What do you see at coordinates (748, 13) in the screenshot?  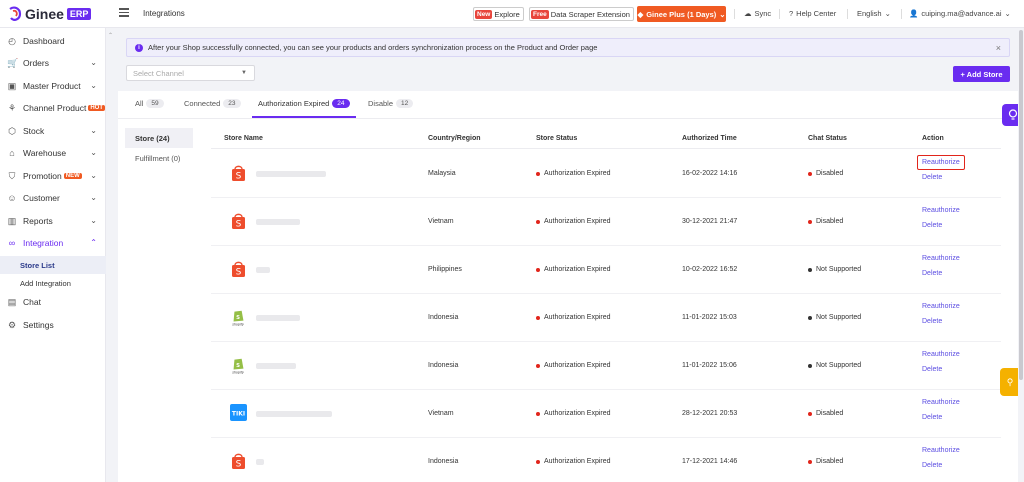 I see `cloud-sync-icon: ☁` at bounding box center [748, 13].